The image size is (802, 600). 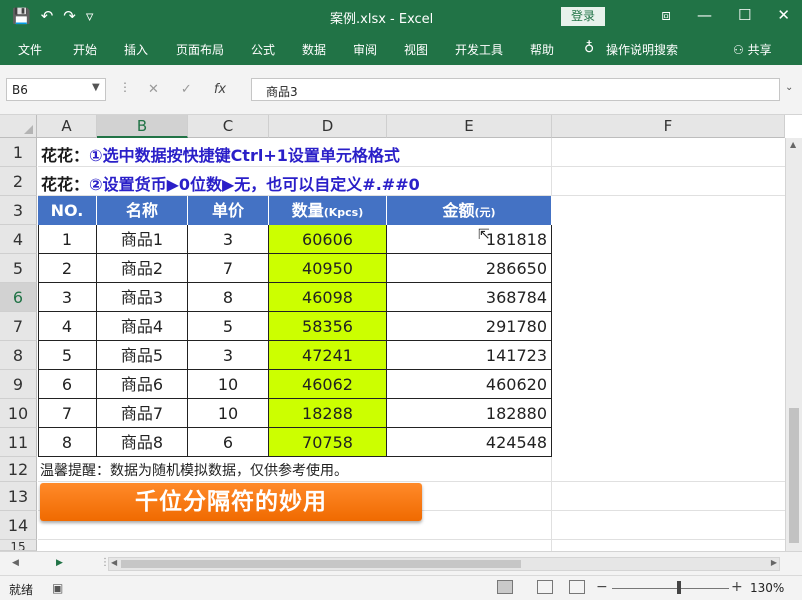 What do you see at coordinates (69, 16) in the screenshot?
I see `redo-icon: ↷` at bounding box center [69, 16].